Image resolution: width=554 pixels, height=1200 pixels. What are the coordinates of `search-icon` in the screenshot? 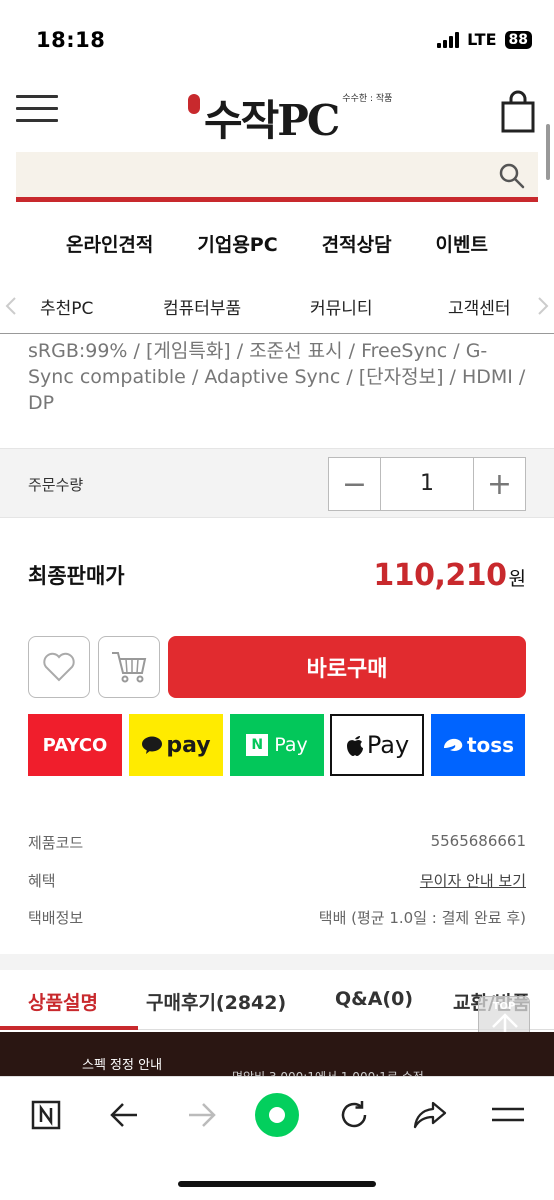 It's located at (512, 176).